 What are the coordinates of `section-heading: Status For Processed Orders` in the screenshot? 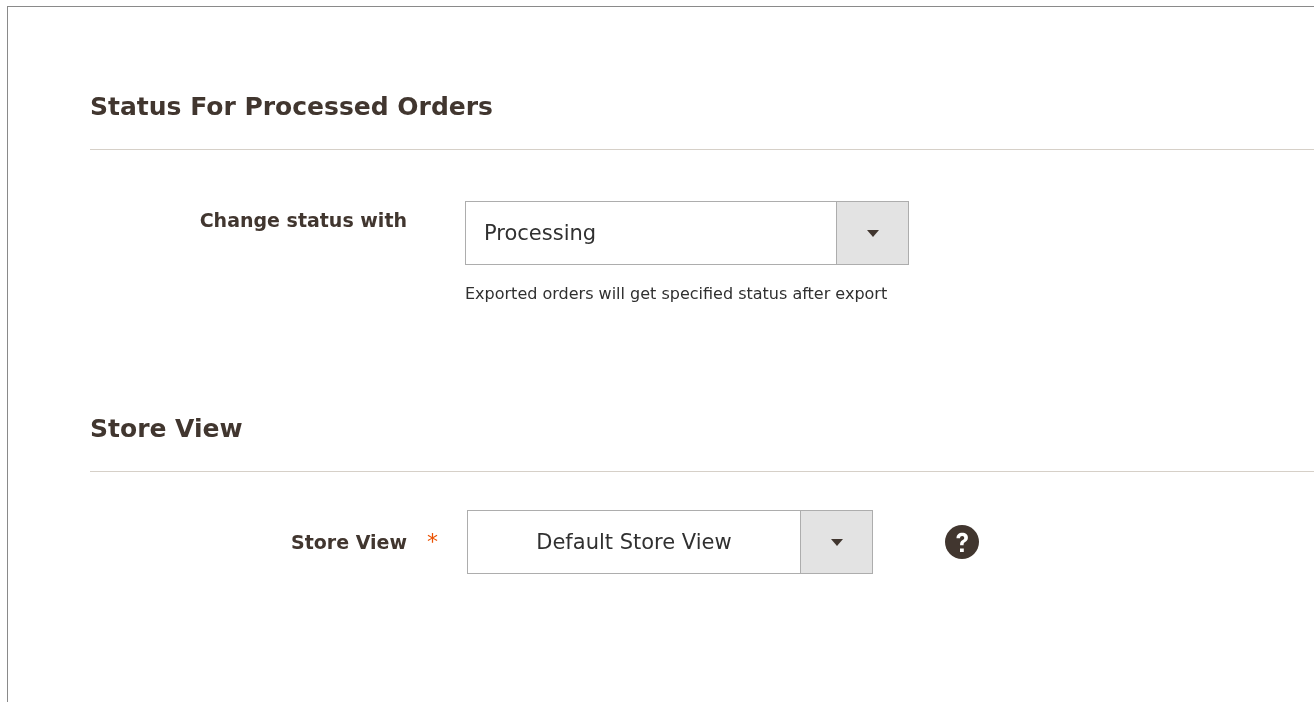 It's located at (292, 107).